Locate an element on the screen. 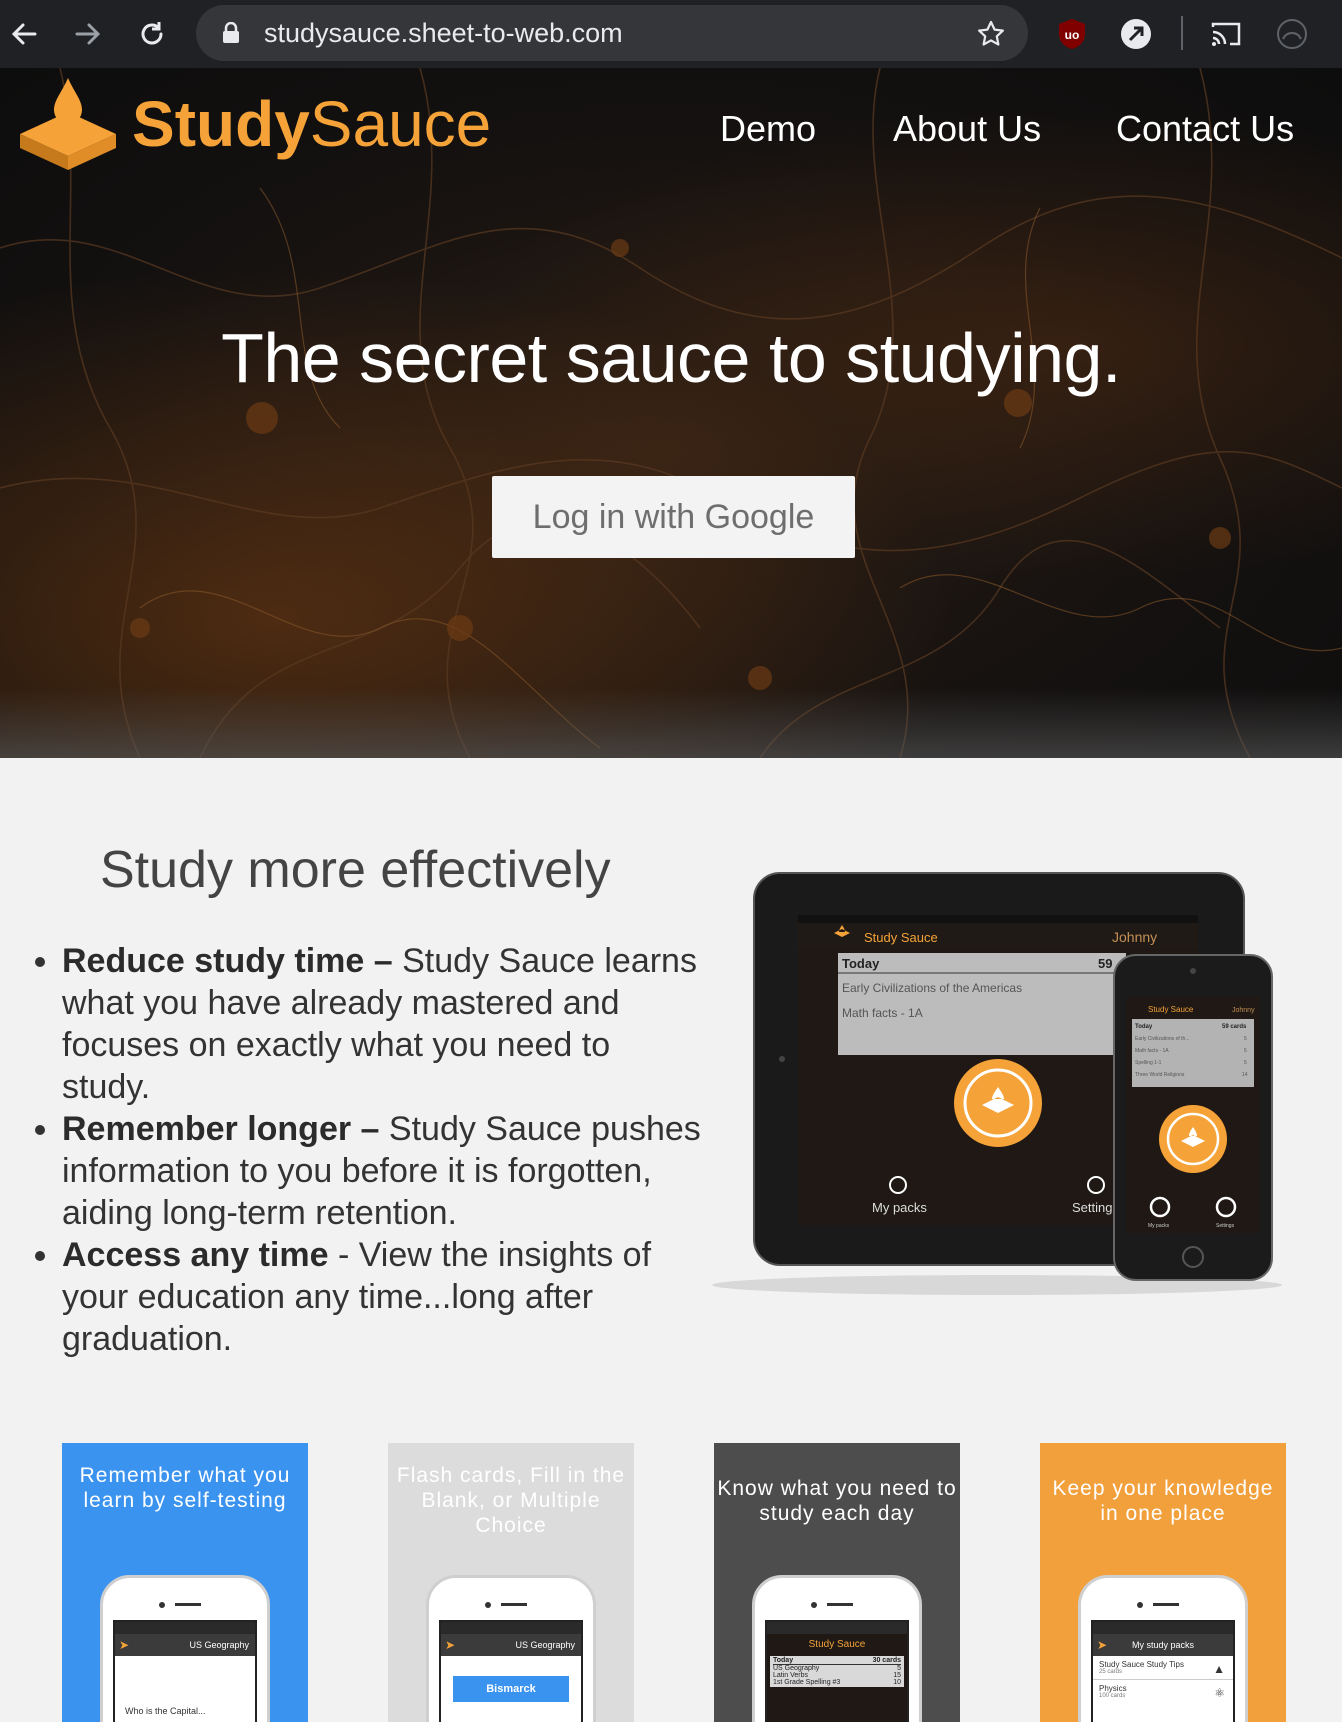 The width and height of the screenshot is (1342, 1722). svg-text: uo is located at coordinates (1072, 35).